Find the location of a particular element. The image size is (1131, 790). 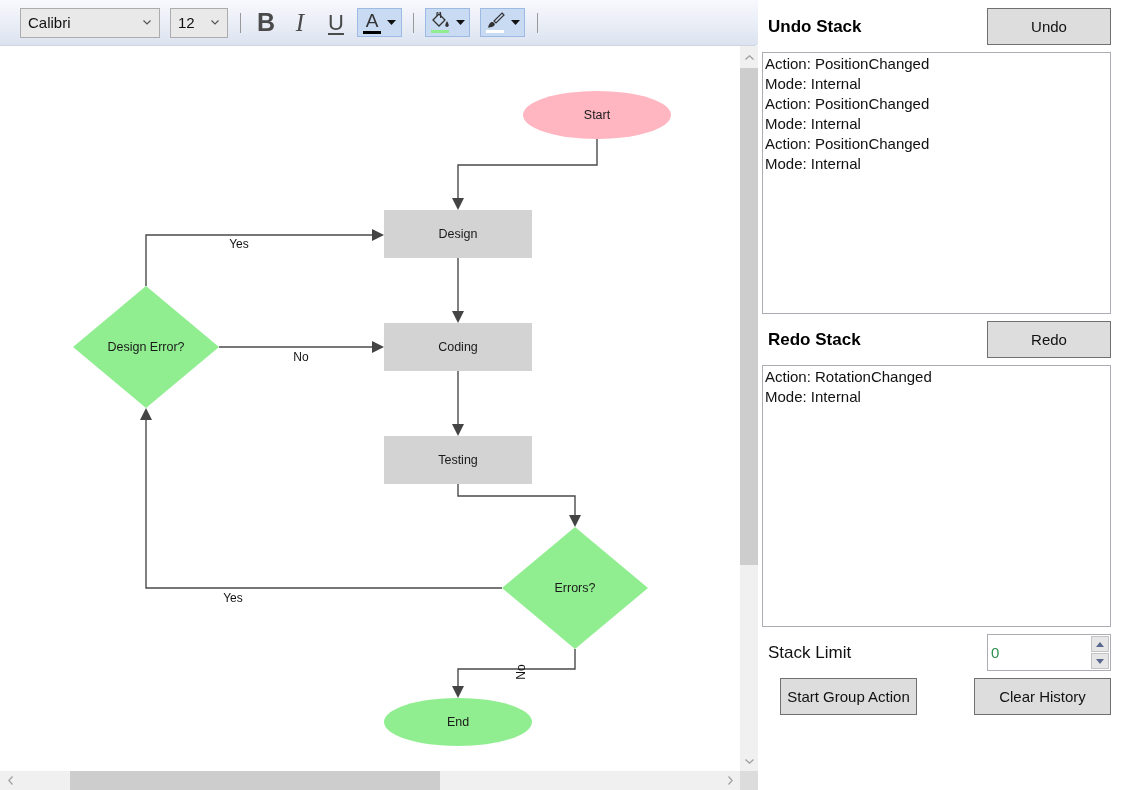

italic-button: I is located at coordinates (300, 22).